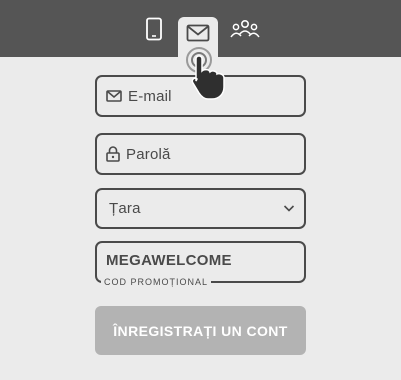 The height and width of the screenshot is (380, 401). I want to click on country-select: Țara, so click(200, 208).